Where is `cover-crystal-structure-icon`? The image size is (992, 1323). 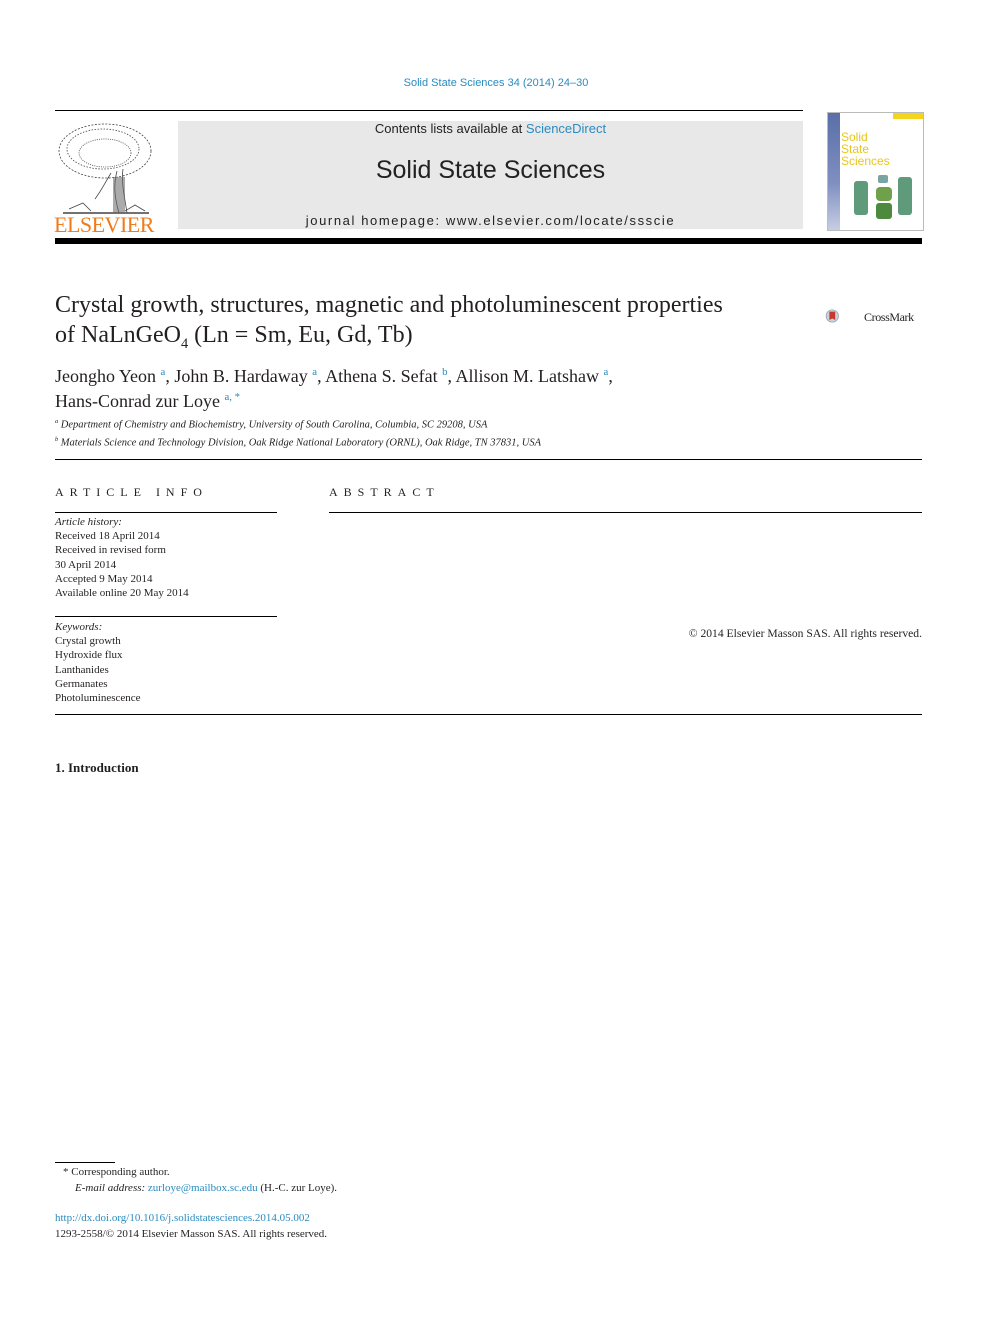 cover-crystal-structure-icon is located at coordinates (883, 197).